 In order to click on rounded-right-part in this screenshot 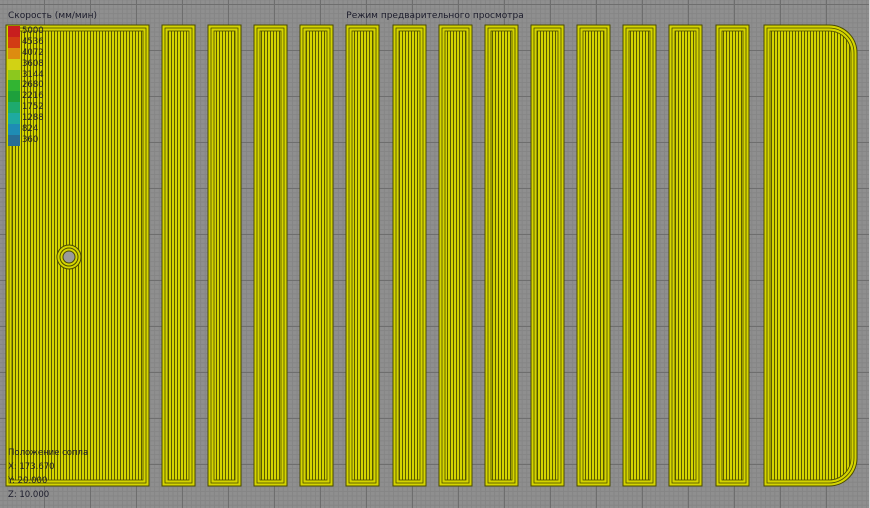, I will do `click(810, 255)`.